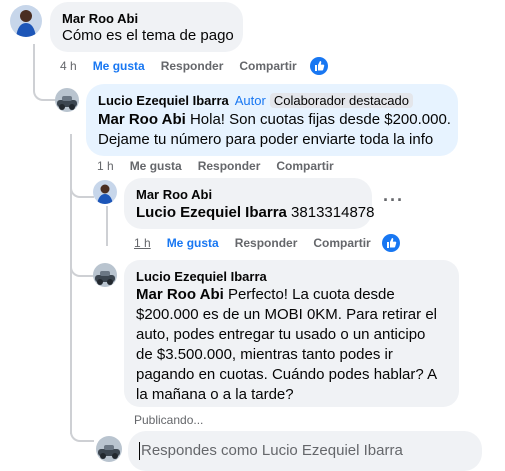 This screenshot has width=505, height=471. Describe the element at coordinates (272, 450) in the screenshot. I see `reply-input-placeholder: Respondes como Lucio Ezequiel Ibarra` at that location.